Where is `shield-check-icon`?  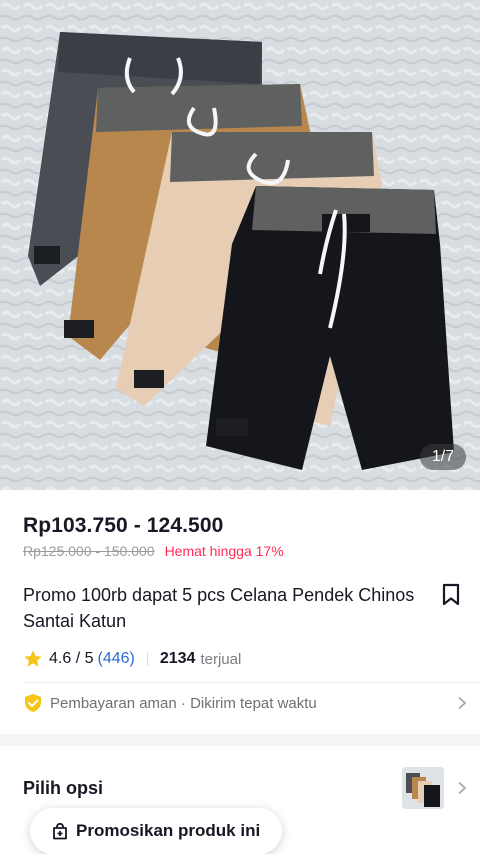 shield-check-icon is located at coordinates (33, 703).